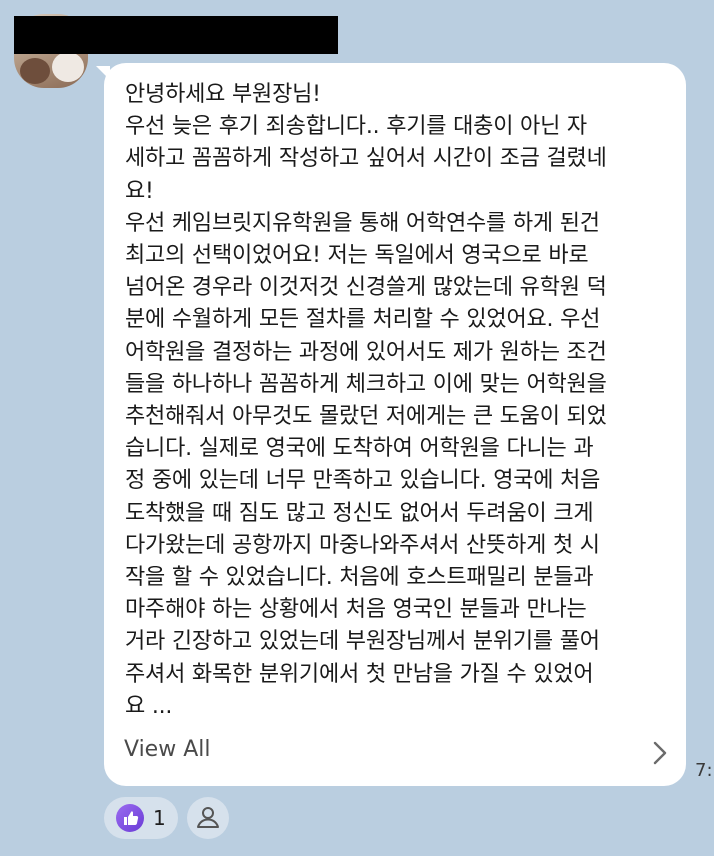 This screenshot has width=714, height=856. Describe the element at coordinates (359, 674) in the screenshot. I see `message-line: 주셔서 화목한 분위기에서 첫 만남을 가질 수 있었어` at that location.